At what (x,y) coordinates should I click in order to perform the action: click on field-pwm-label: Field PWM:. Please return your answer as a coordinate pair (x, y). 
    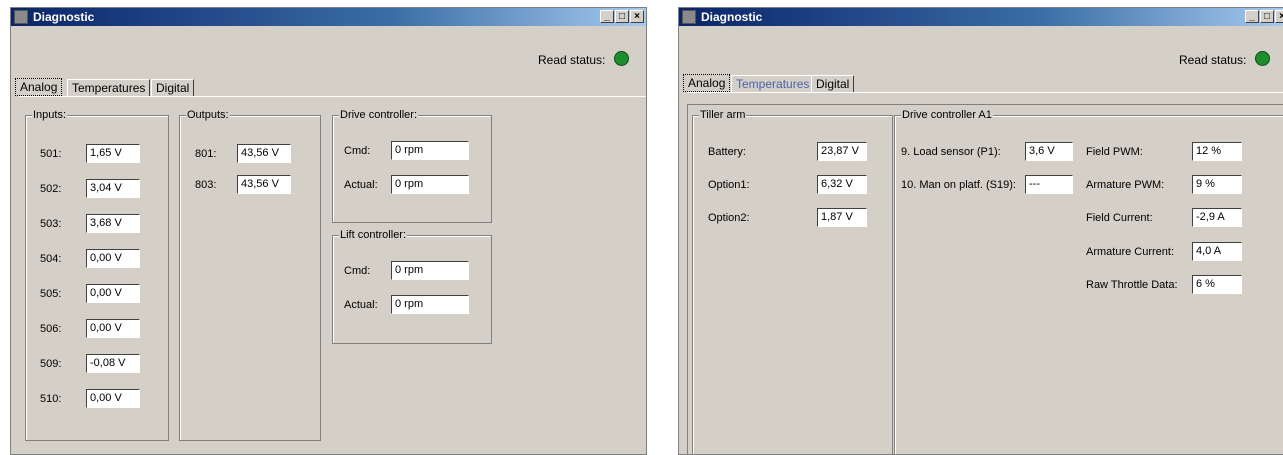
    Looking at the image, I should click on (1114, 152).